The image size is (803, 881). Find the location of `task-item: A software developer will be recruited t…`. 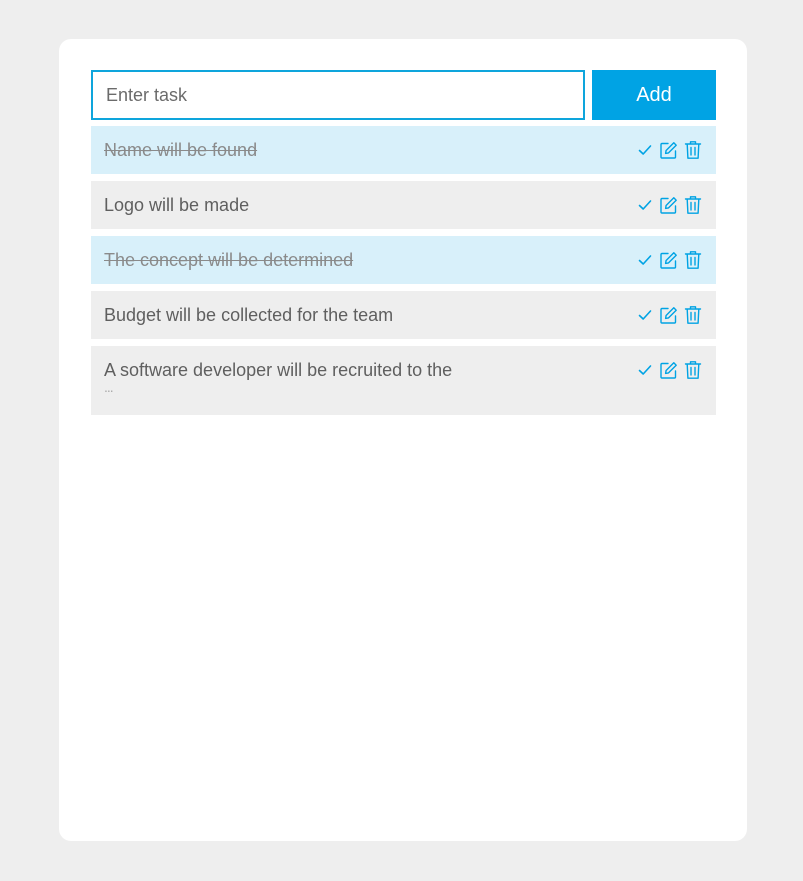

task-item: A software developer will be recruited t… is located at coordinates (403, 380).